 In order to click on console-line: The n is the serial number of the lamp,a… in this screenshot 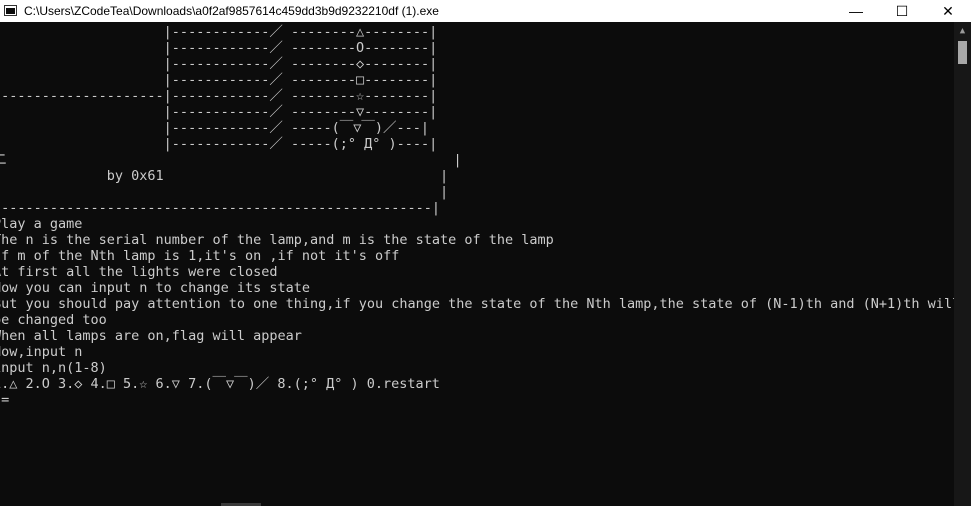, I will do `click(277, 240)`.